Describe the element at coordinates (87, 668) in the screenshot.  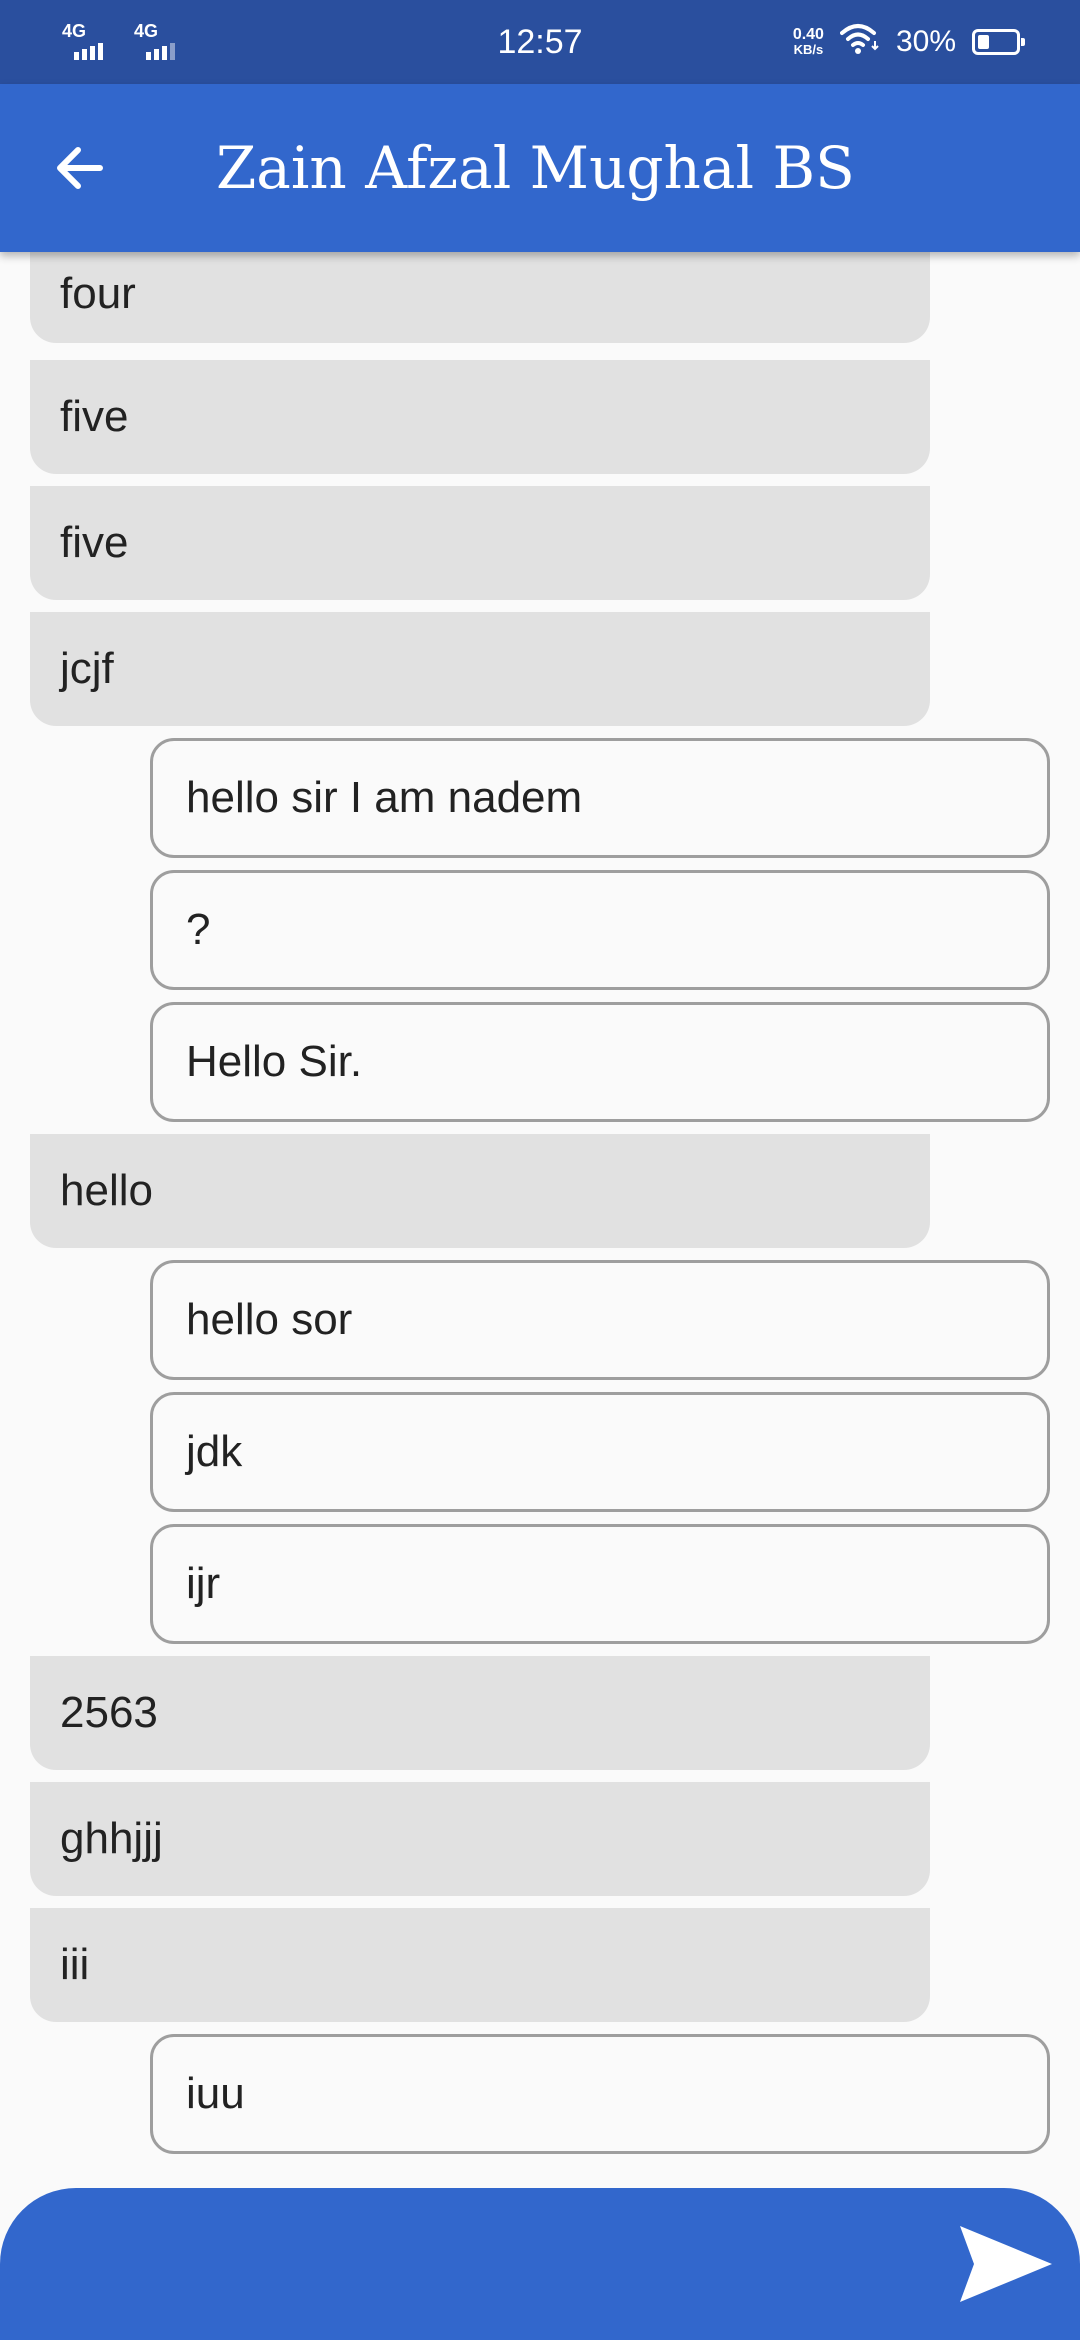
I see `message-text: jcjf` at that location.